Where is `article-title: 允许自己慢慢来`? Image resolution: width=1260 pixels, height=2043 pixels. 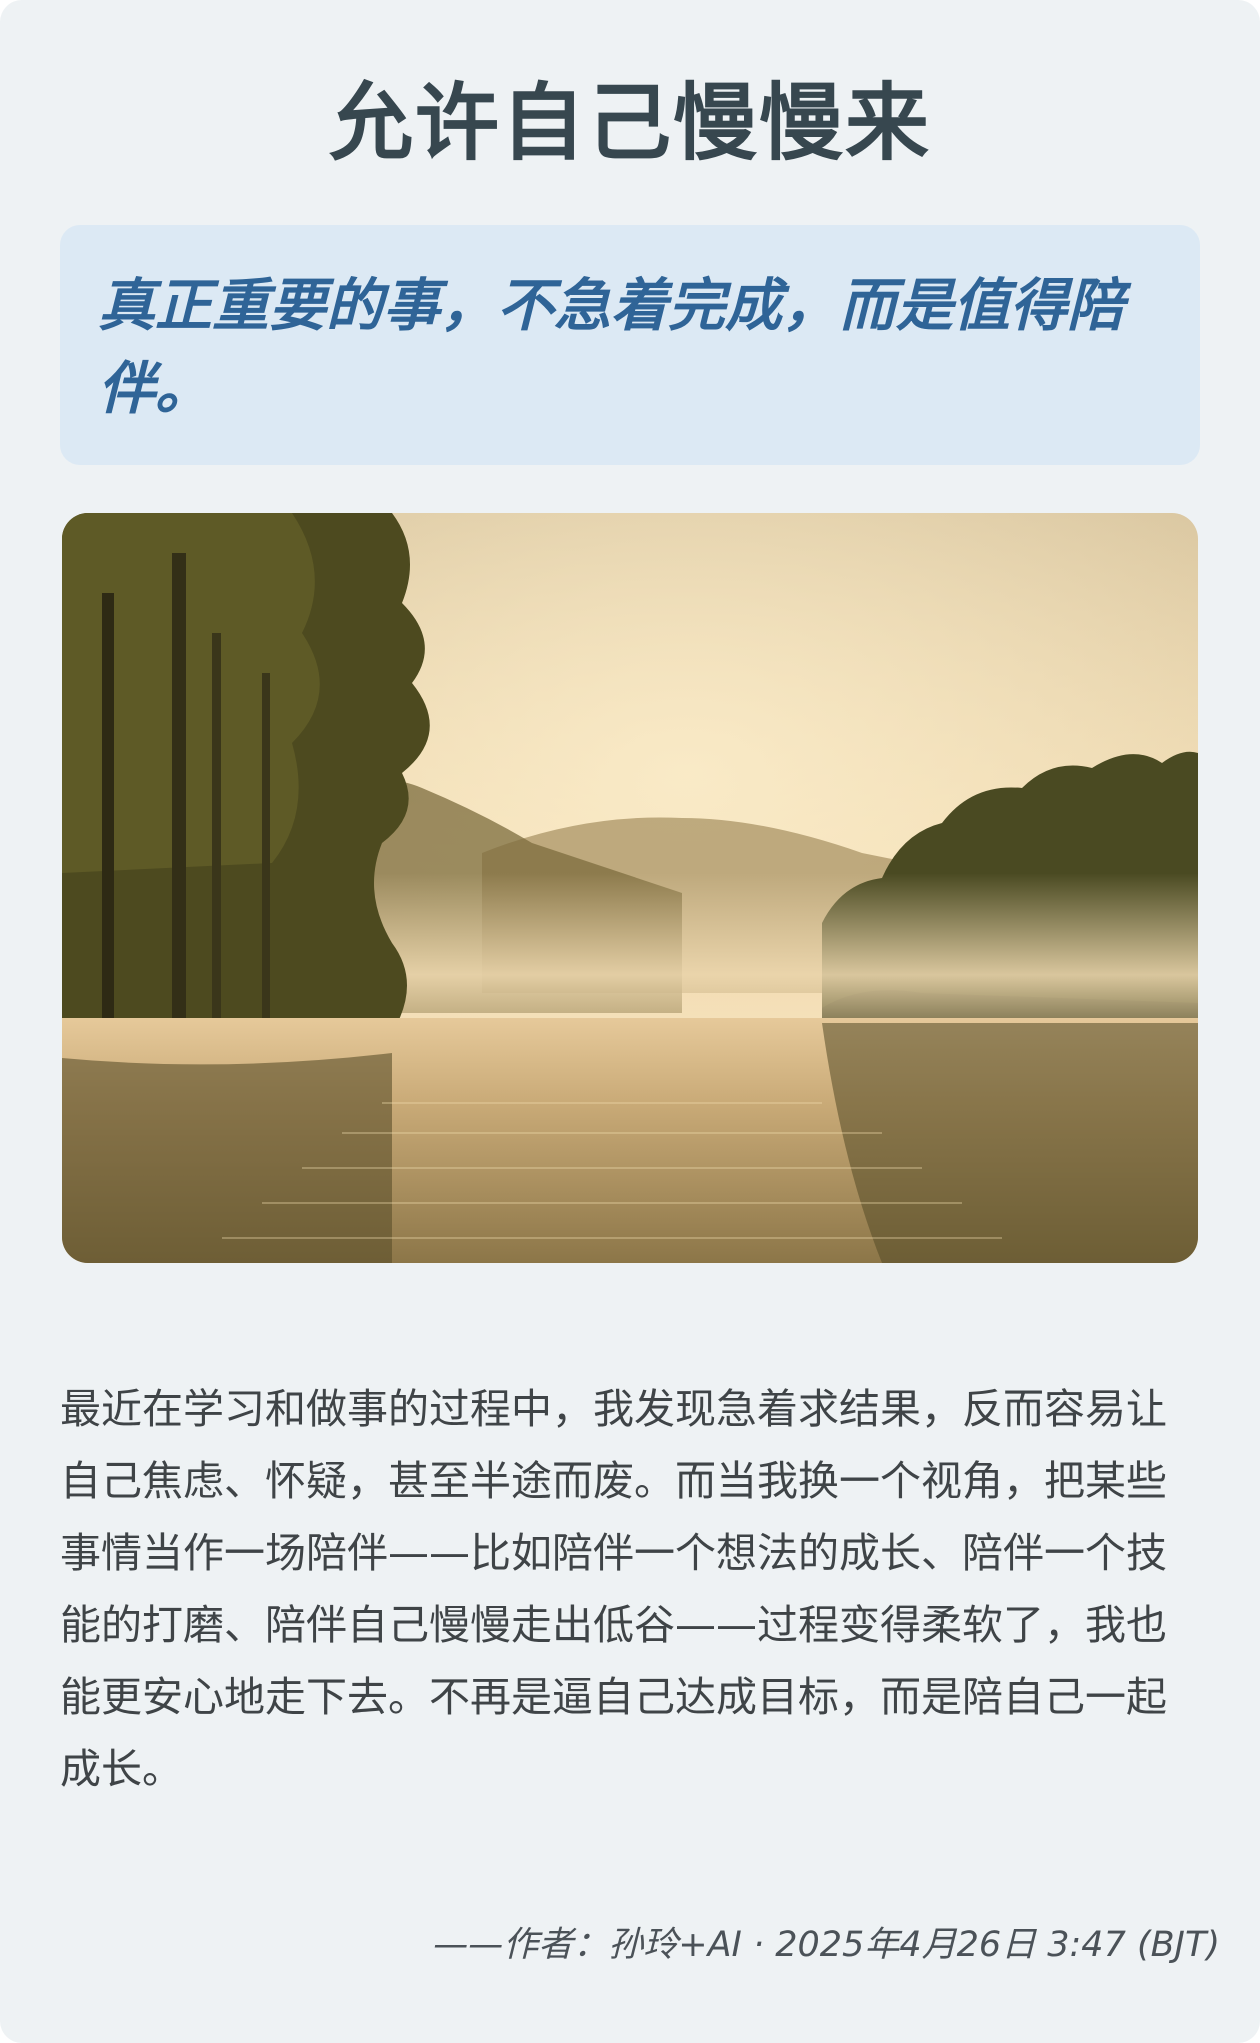 article-title: 允许自己慢慢来 is located at coordinates (629, 123).